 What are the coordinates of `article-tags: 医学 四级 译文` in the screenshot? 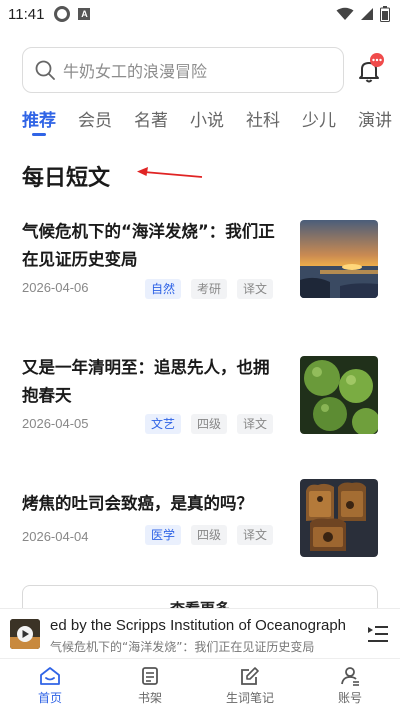 It's located at (209, 535).